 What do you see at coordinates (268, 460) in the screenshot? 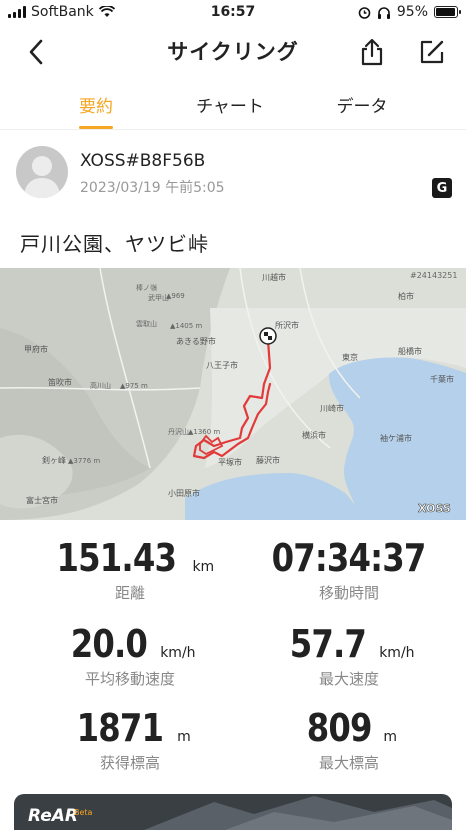
I see `map-label: 藤沢市` at bounding box center [268, 460].